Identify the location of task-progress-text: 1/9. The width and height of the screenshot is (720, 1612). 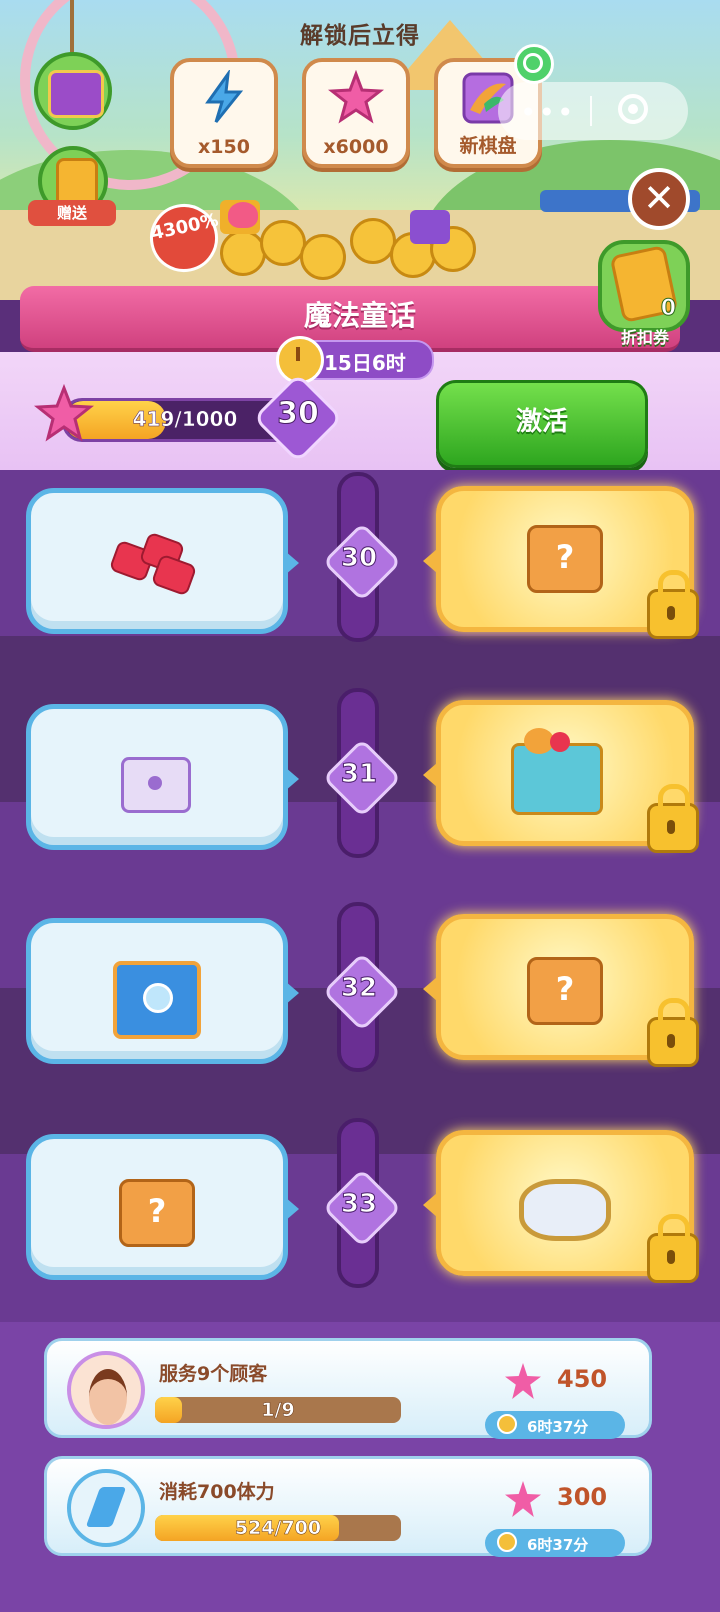
(278, 1410).